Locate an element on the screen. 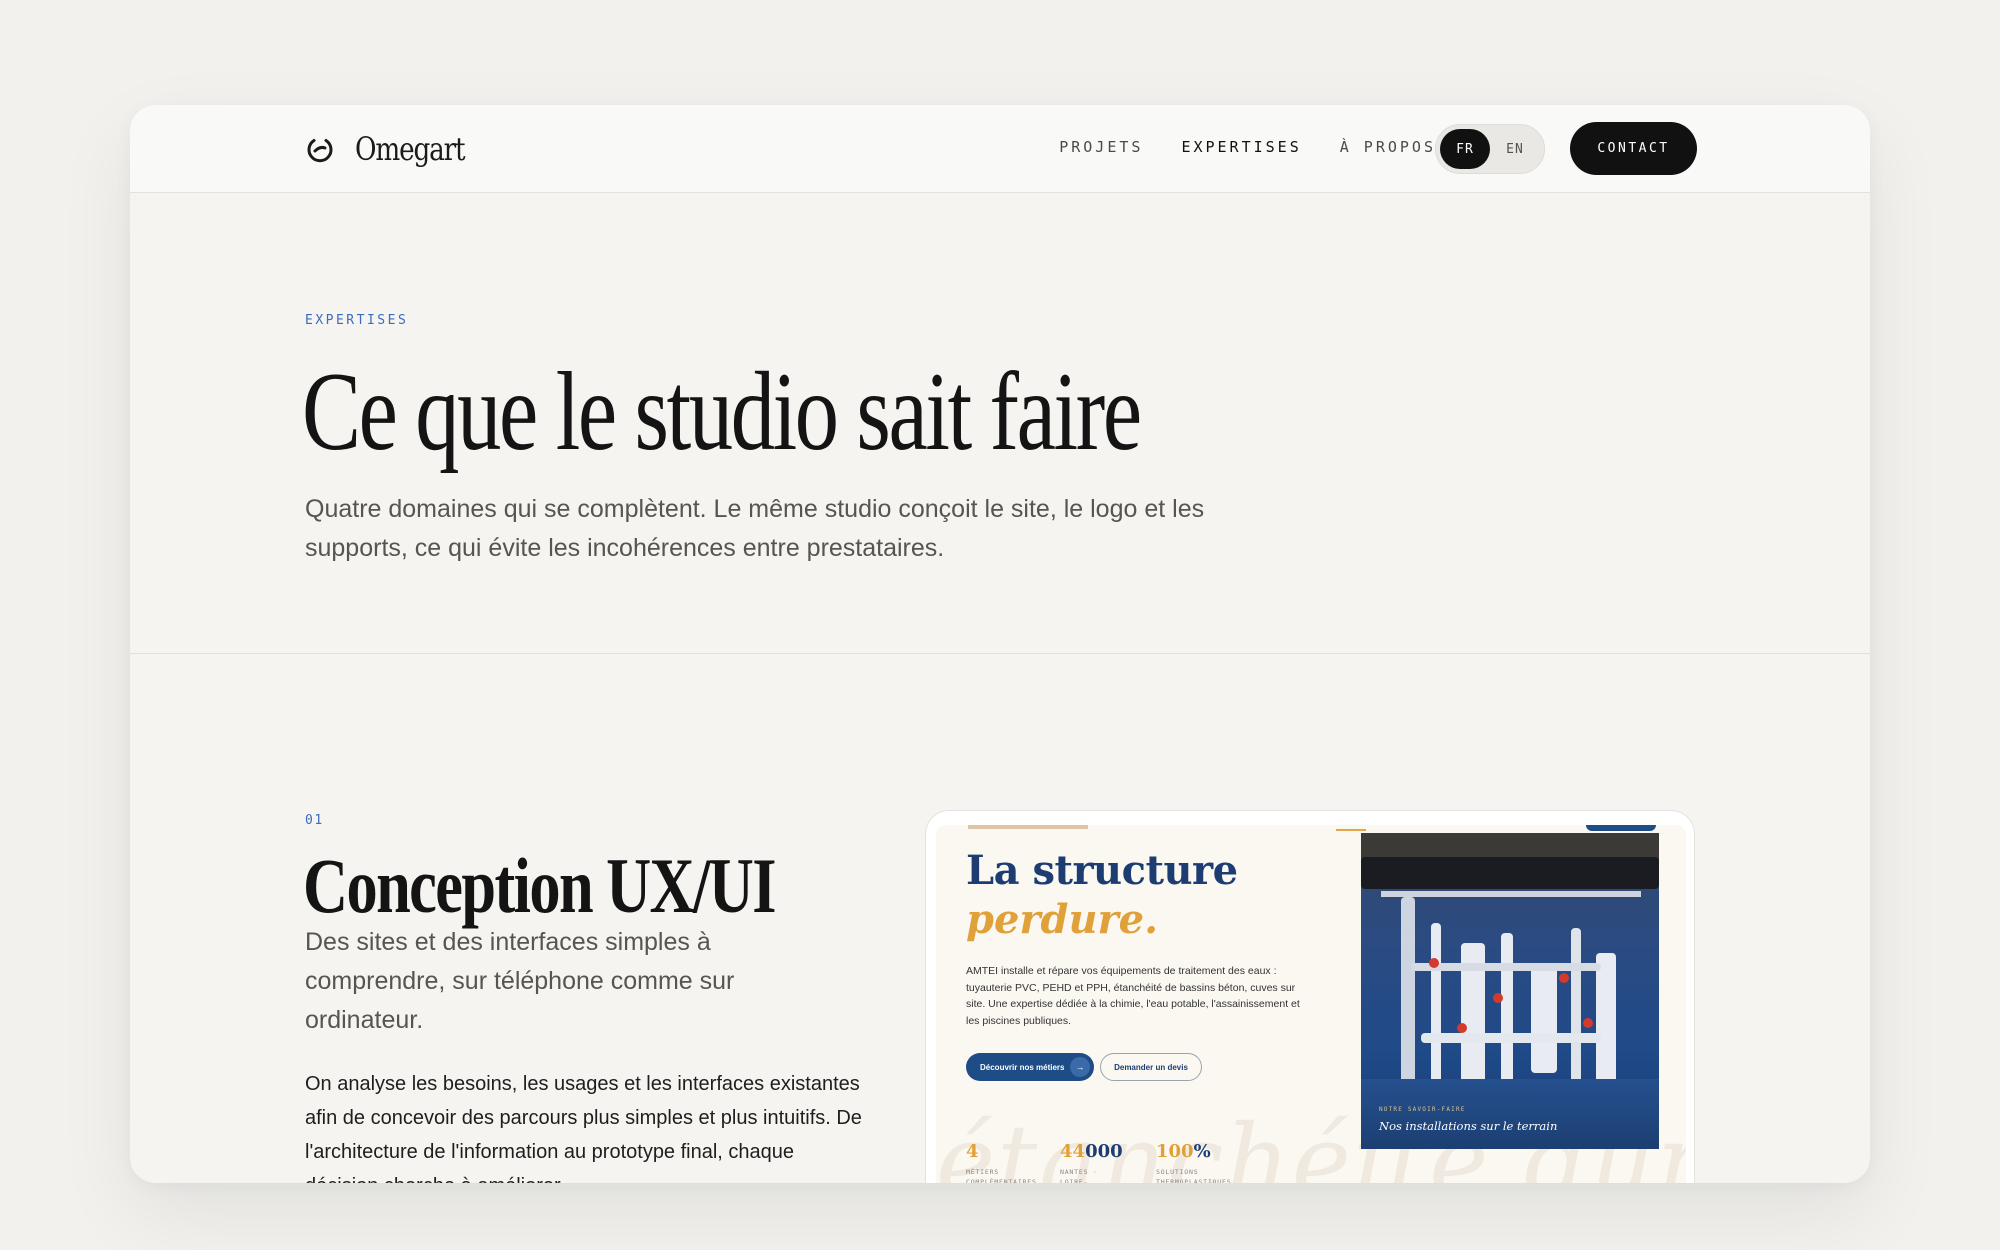  section-divider is located at coordinates (1000, 653).